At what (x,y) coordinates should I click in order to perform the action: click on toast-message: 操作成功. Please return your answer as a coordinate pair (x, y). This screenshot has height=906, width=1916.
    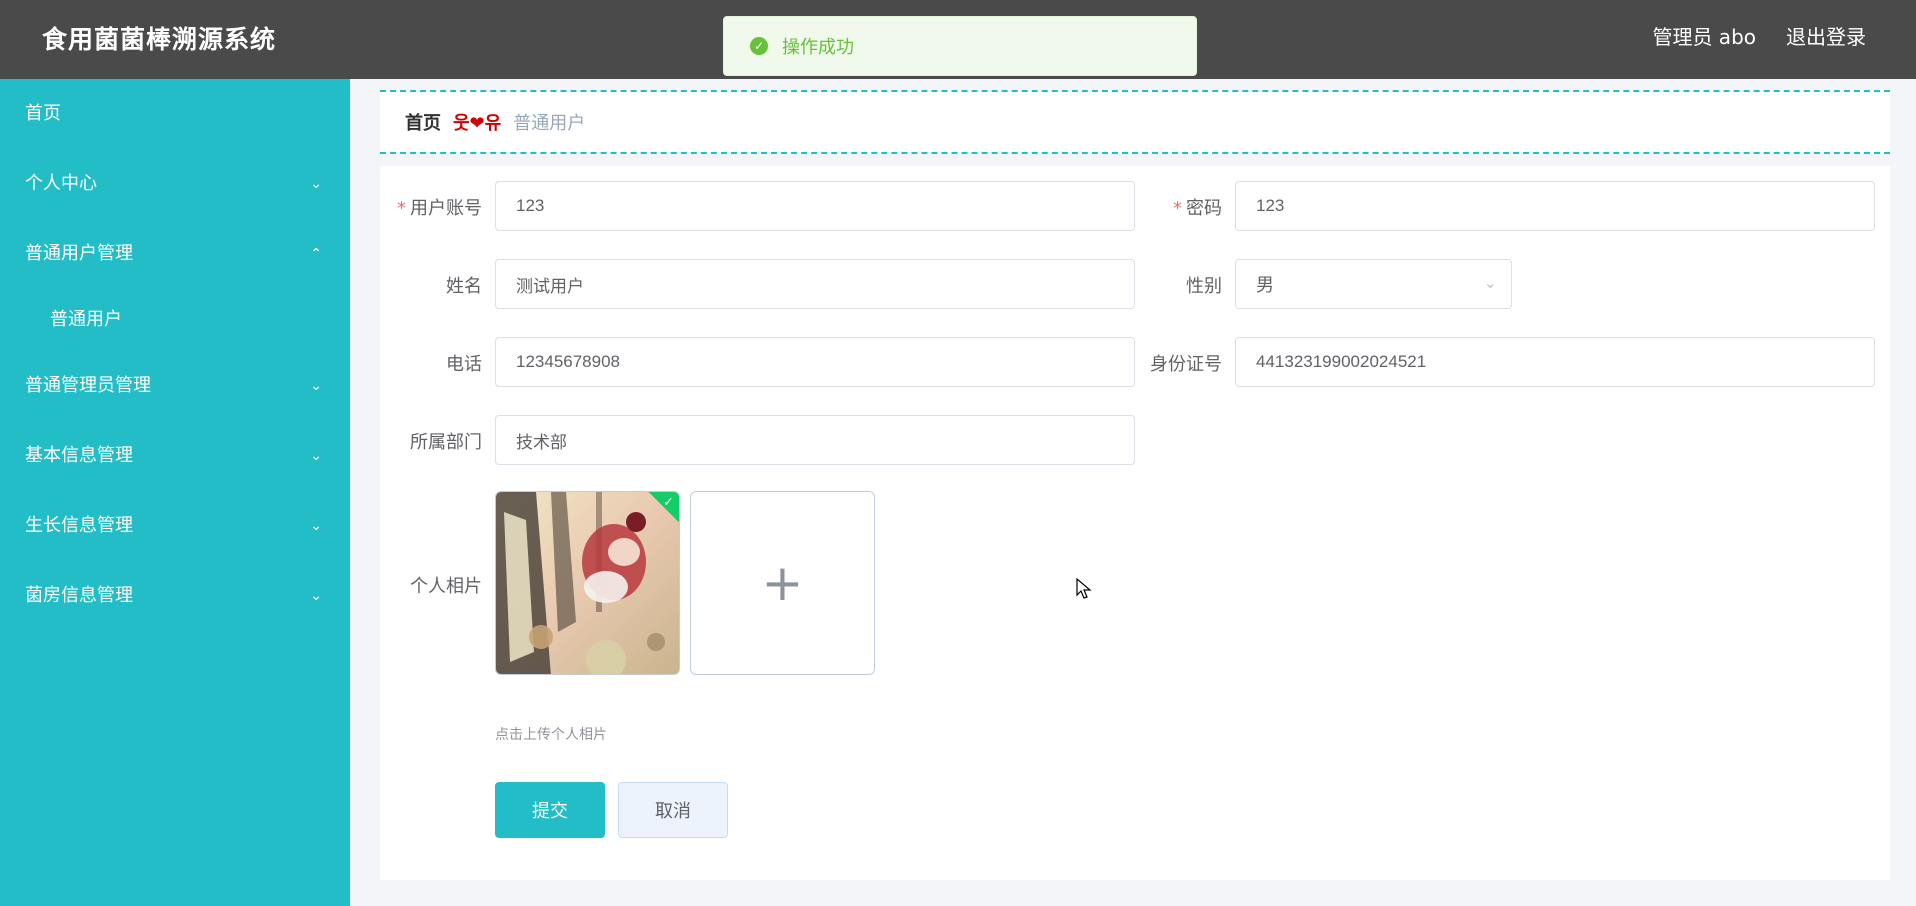
    Looking at the image, I should click on (818, 47).